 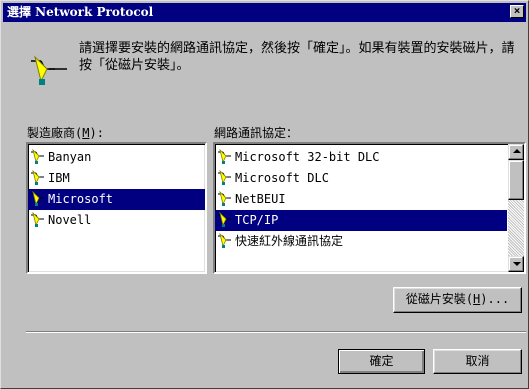 I want to click on list-item-label: Microsoft DLC, so click(x=282, y=178).